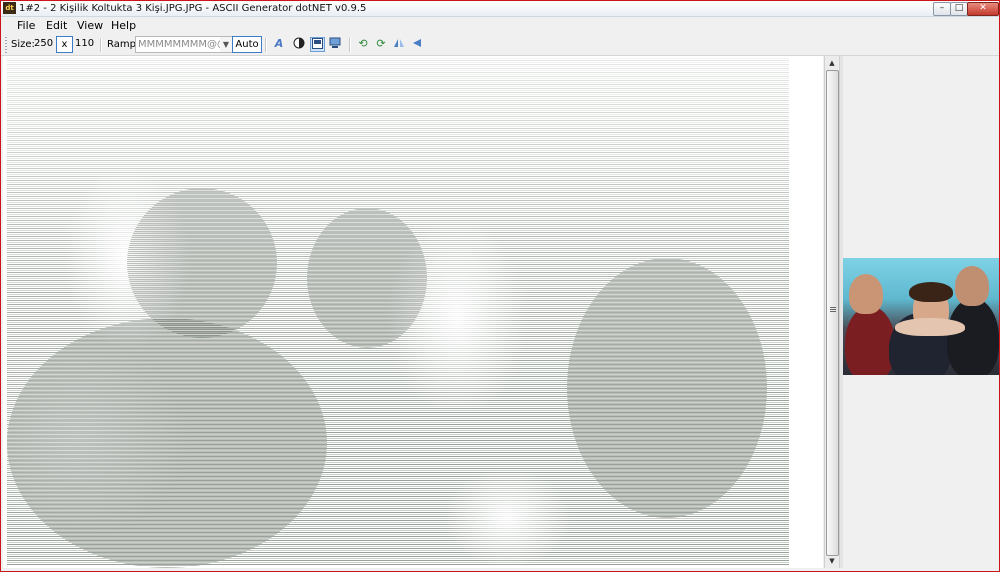  What do you see at coordinates (85, 44) in the screenshot?
I see `height-field: 110` at bounding box center [85, 44].